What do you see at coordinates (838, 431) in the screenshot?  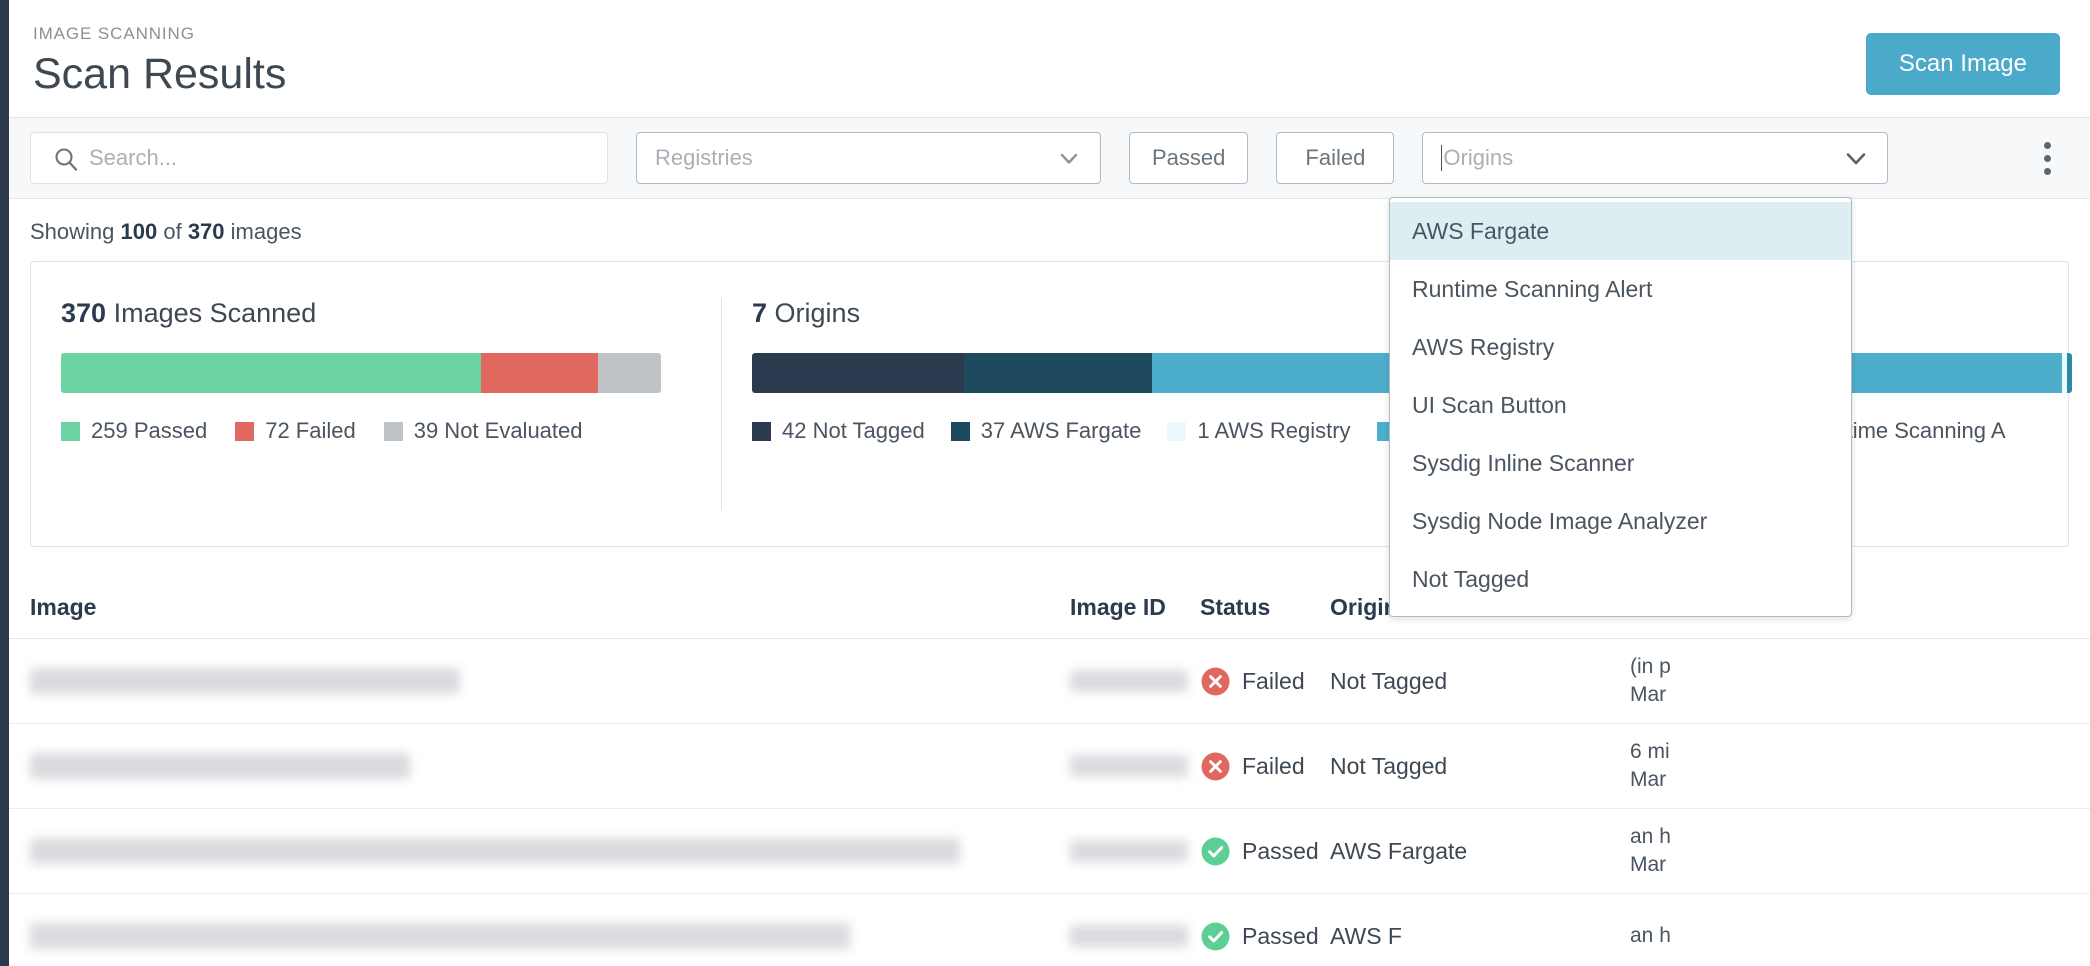 I see `legend-item: 42 Not Tagged` at bounding box center [838, 431].